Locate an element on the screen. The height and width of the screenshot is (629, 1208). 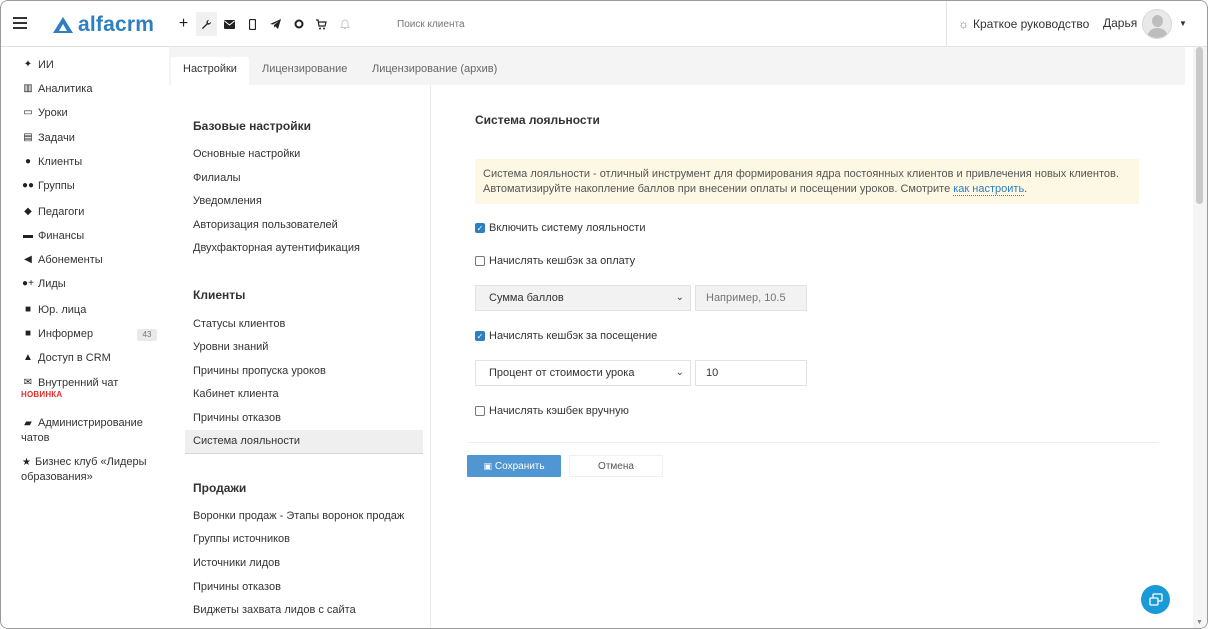
cashback-payment-checkbox: Начислять кешбэк за оплату is located at coordinates (555, 261).